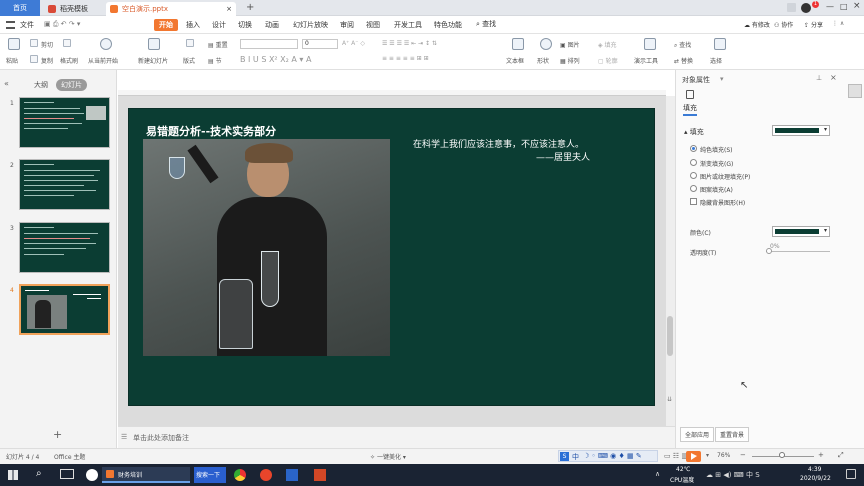 The height and width of the screenshot is (486, 864). I want to click on beautify-button: ✧ 一键美化 ▾, so click(388, 456).